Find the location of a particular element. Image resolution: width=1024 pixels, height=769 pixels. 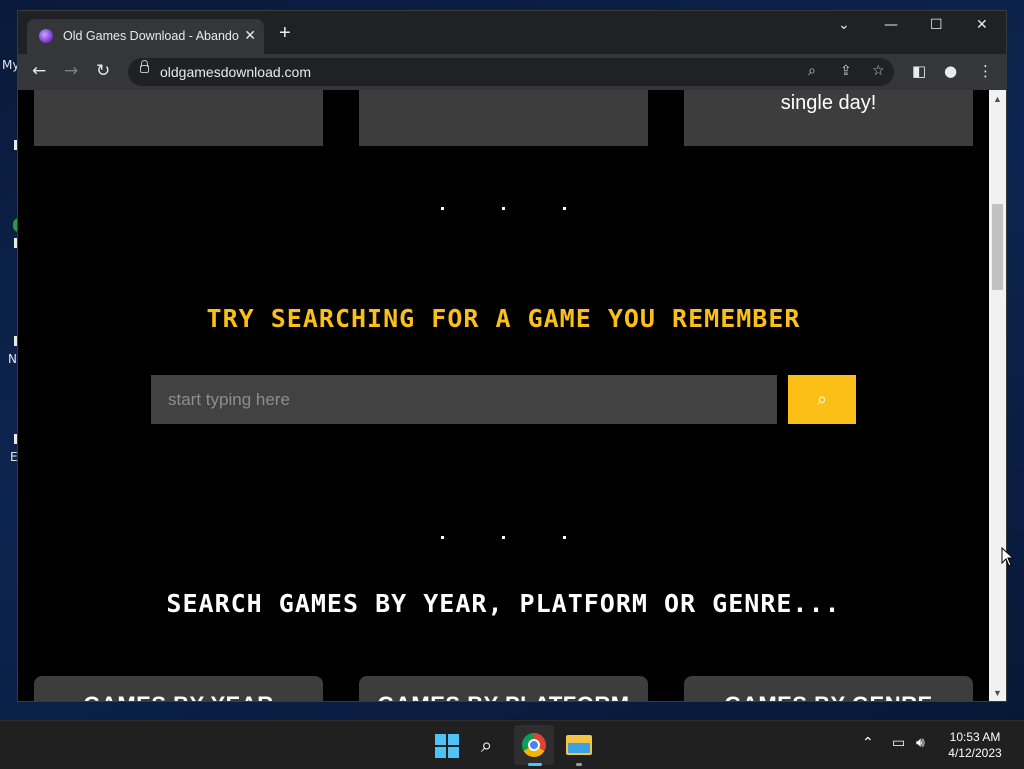

profile-icon: ● is located at coordinates (950, 71).